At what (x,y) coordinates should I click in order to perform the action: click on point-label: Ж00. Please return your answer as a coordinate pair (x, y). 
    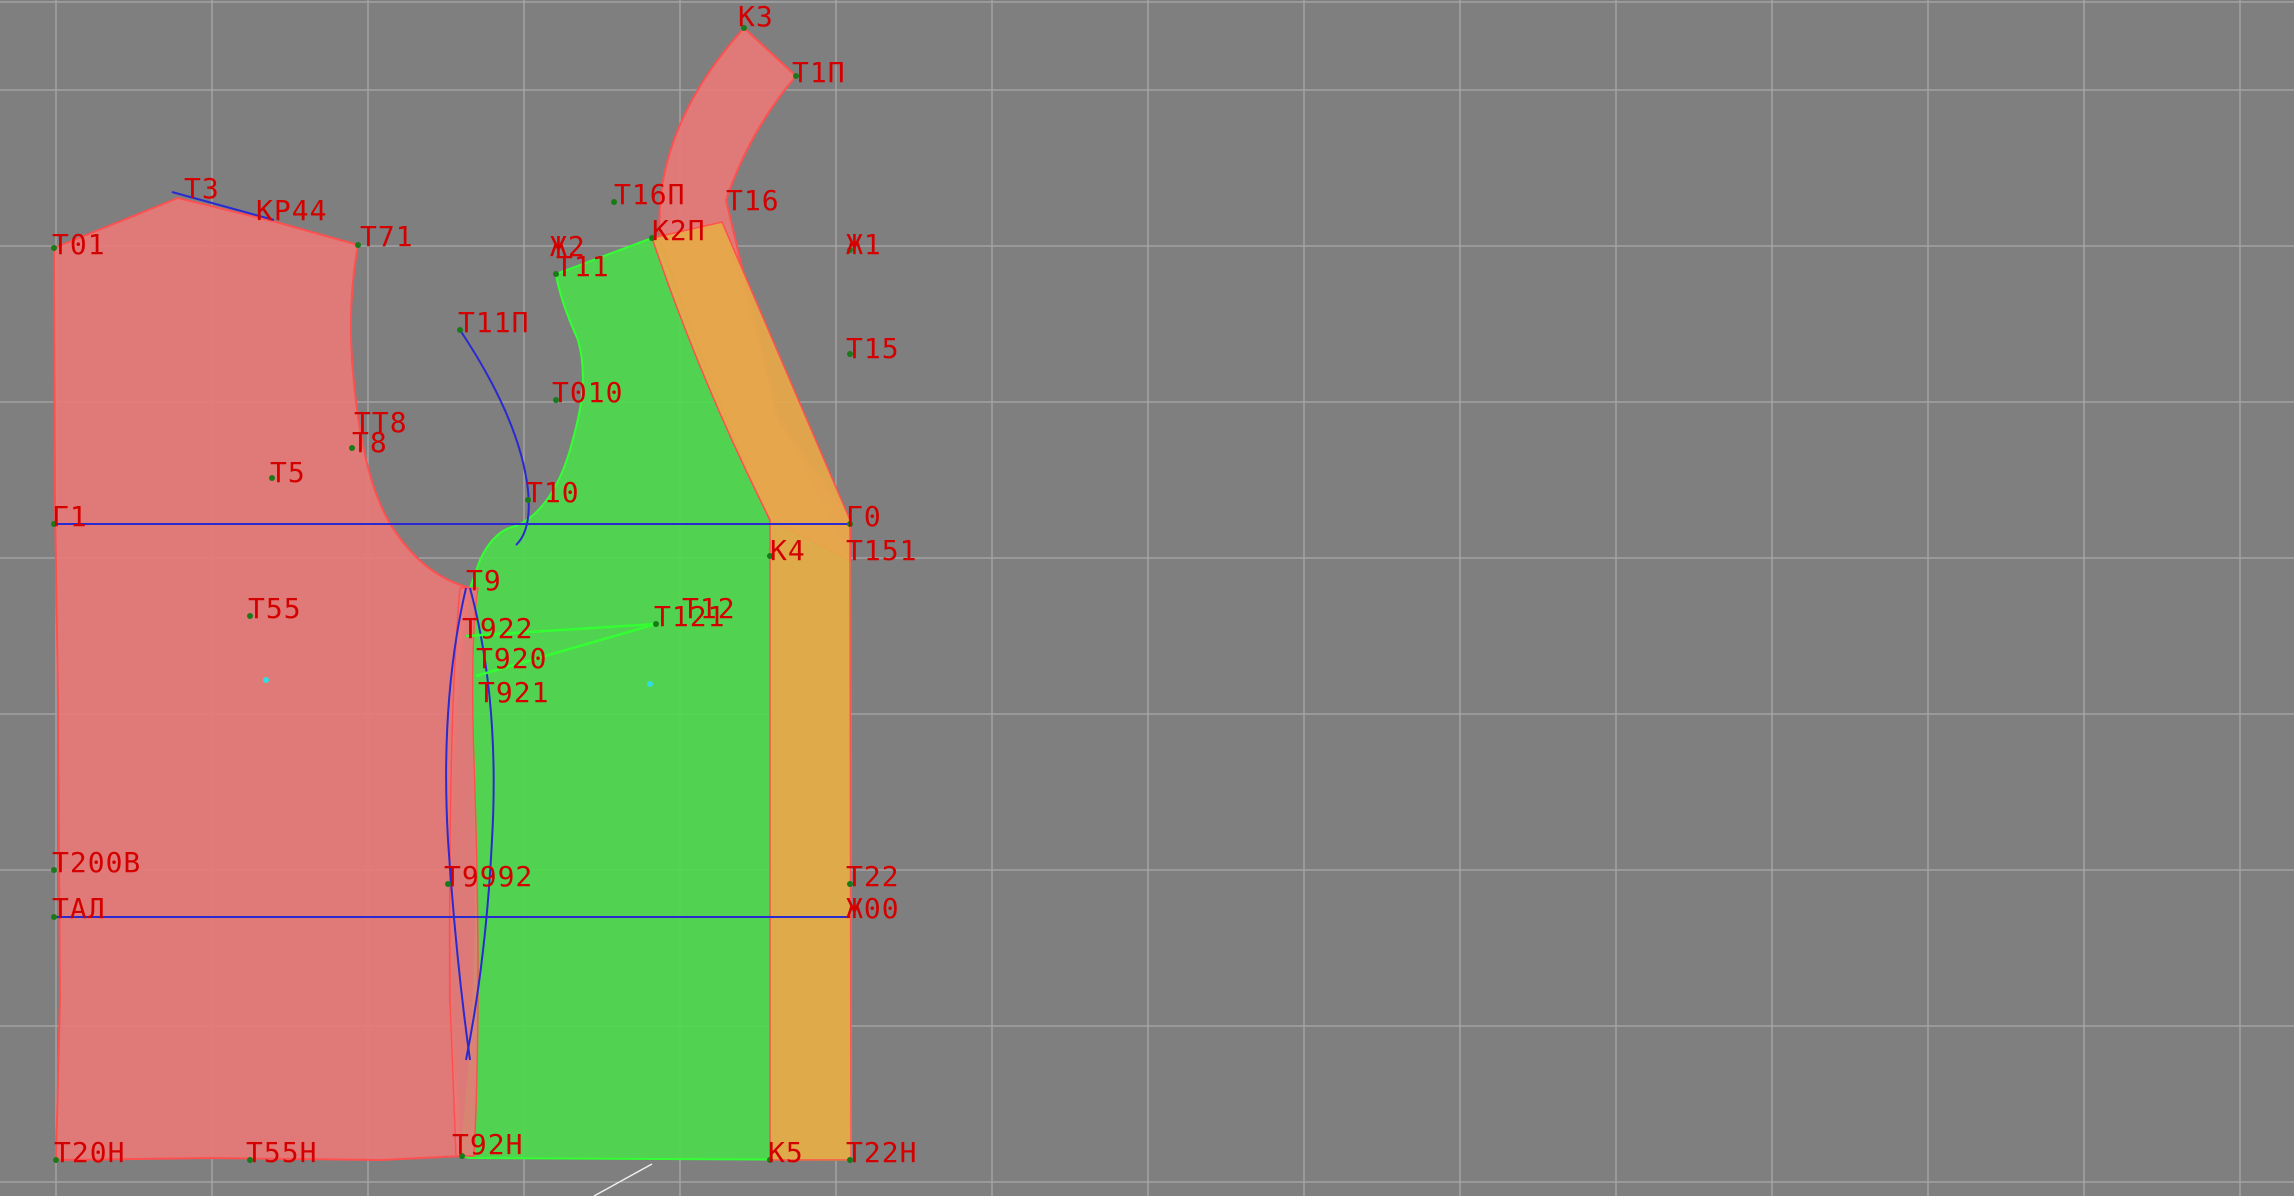
    Looking at the image, I should click on (873, 908).